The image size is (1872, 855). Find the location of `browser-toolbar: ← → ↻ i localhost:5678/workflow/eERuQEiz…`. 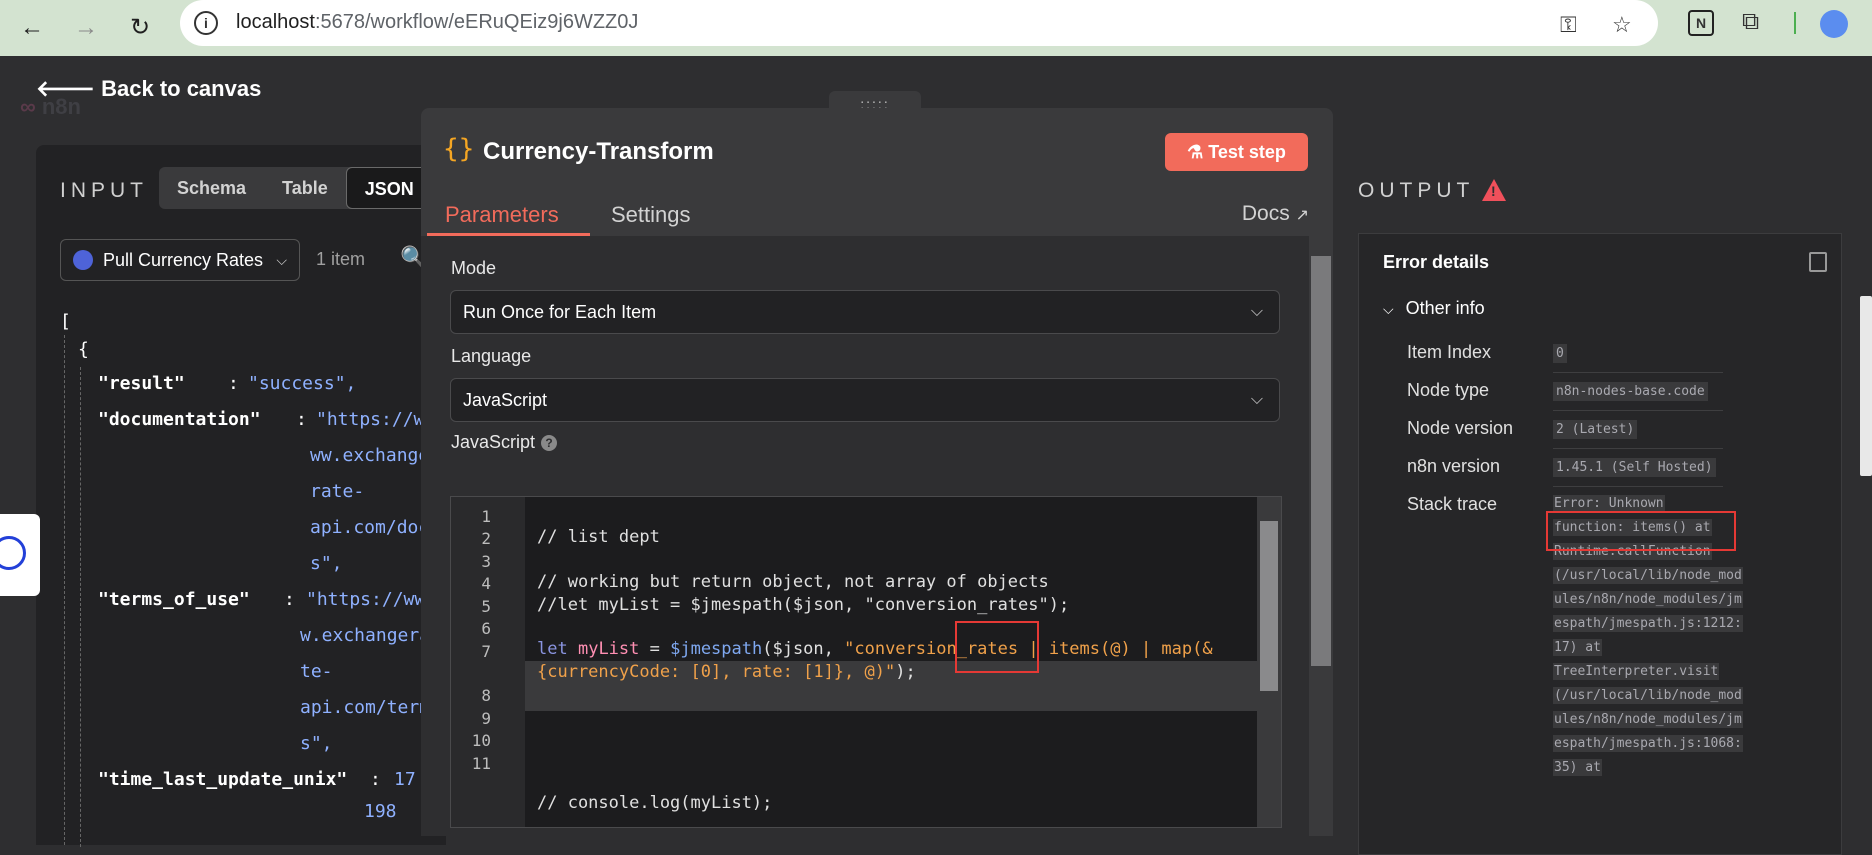

browser-toolbar: ← → ↻ i localhost:5678/workflow/eERuQEiz… is located at coordinates (936, 28).